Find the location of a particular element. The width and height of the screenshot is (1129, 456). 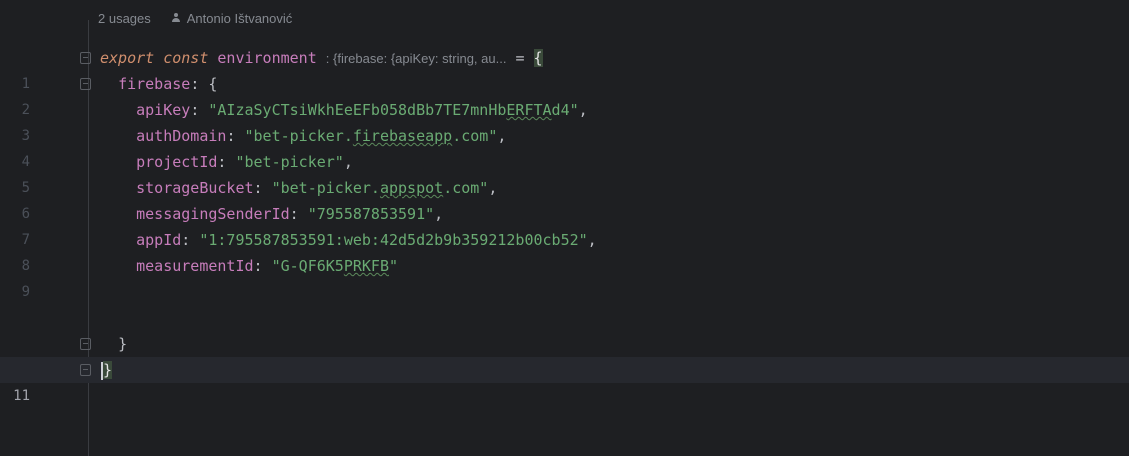

string-part: " is located at coordinates (394, 266).